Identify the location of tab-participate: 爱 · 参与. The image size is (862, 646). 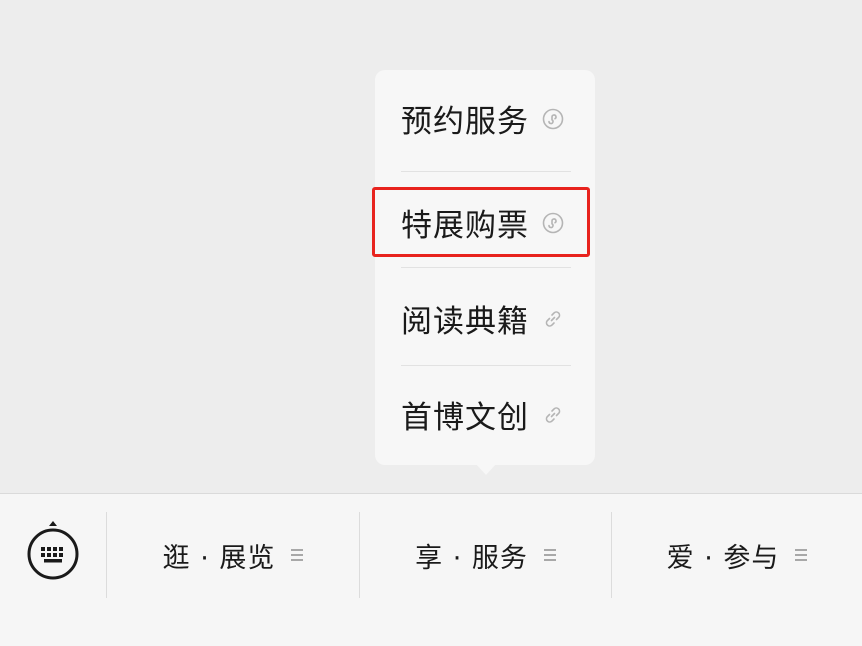
(737, 555).